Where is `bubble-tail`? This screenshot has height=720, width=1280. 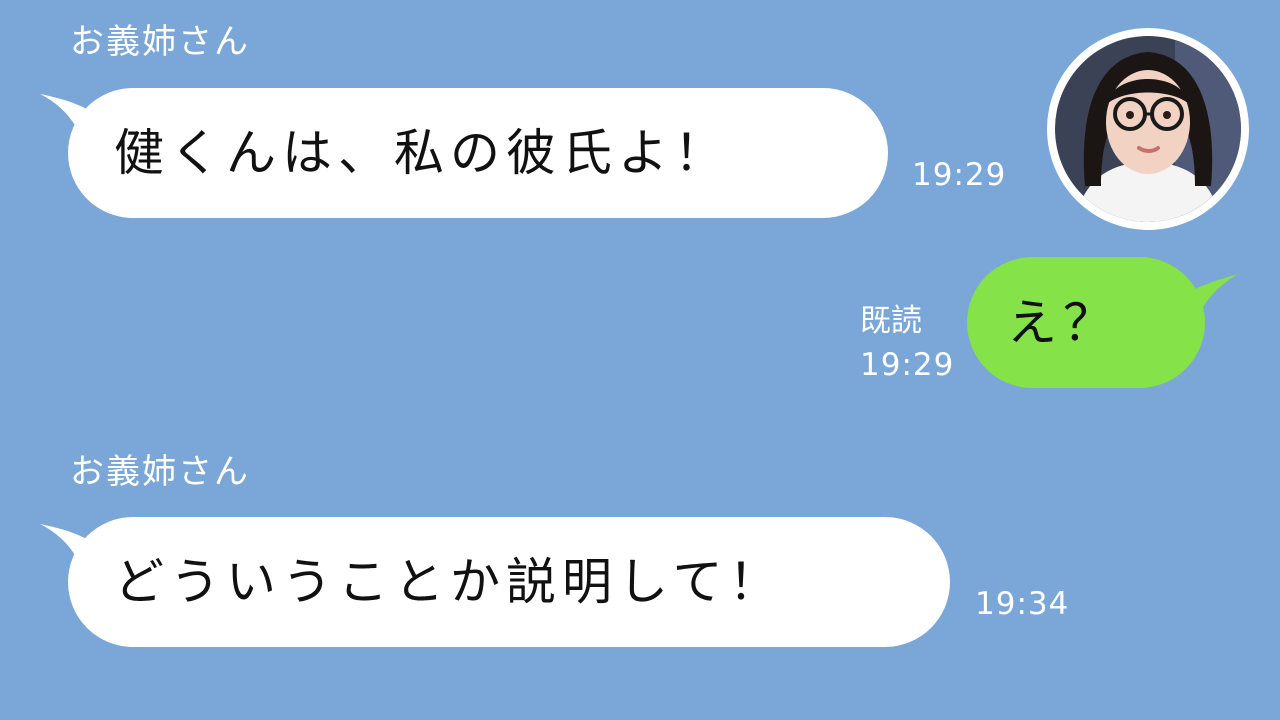 bubble-tail is located at coordinates (1209, 304).